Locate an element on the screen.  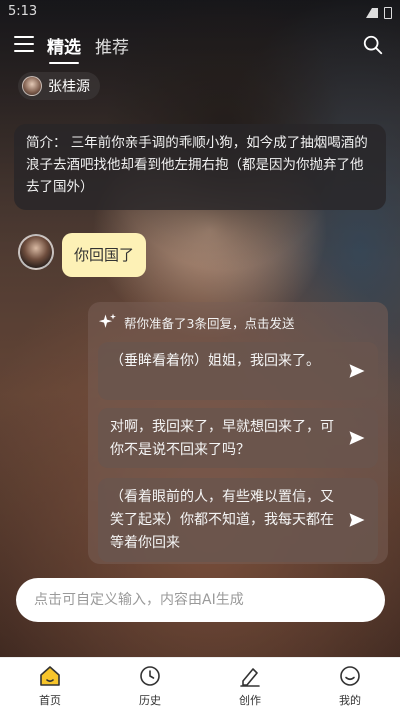
bottom-nav: 首页 历史 创作 我的 is located at coordinates (200, 684).